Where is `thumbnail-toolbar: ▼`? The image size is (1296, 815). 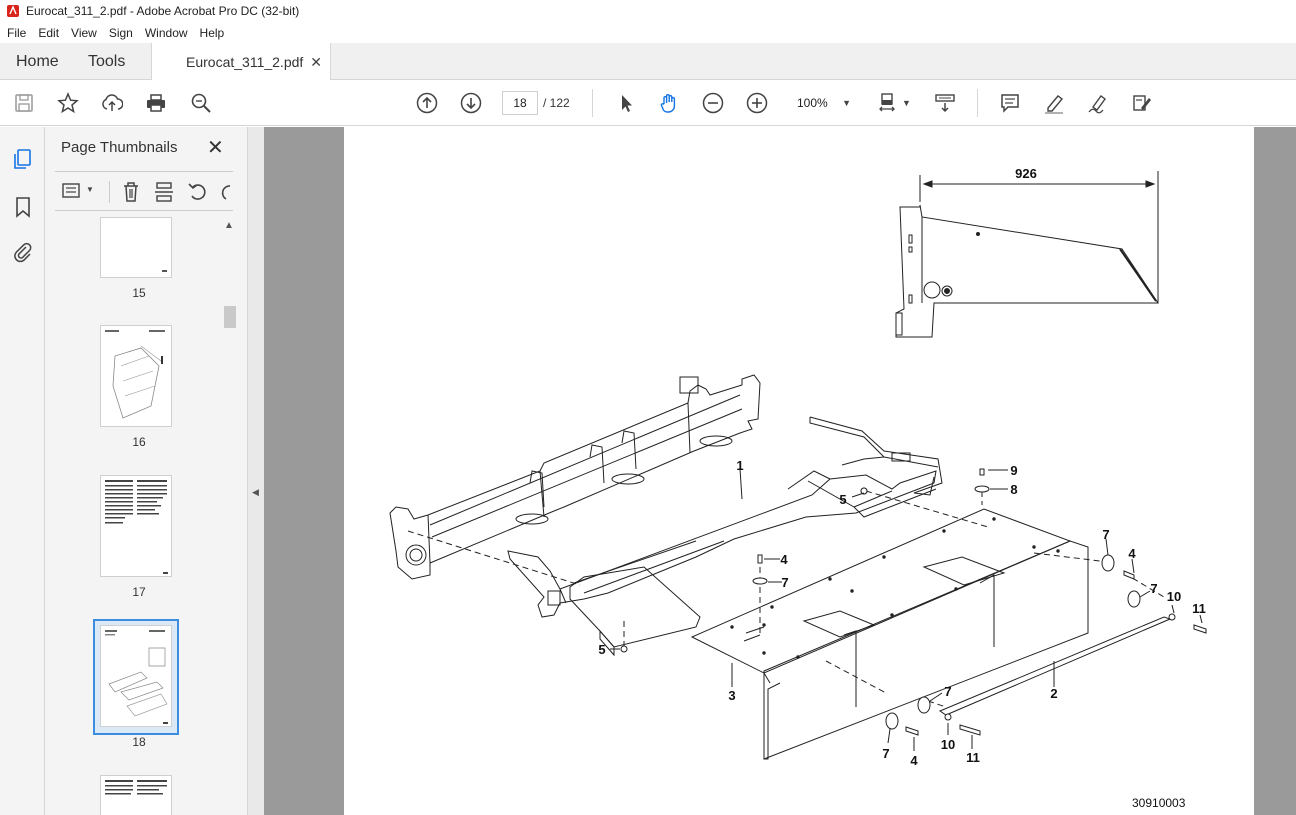
thumbnail-toolbar: ▼ is located at coordinates (144, 191).